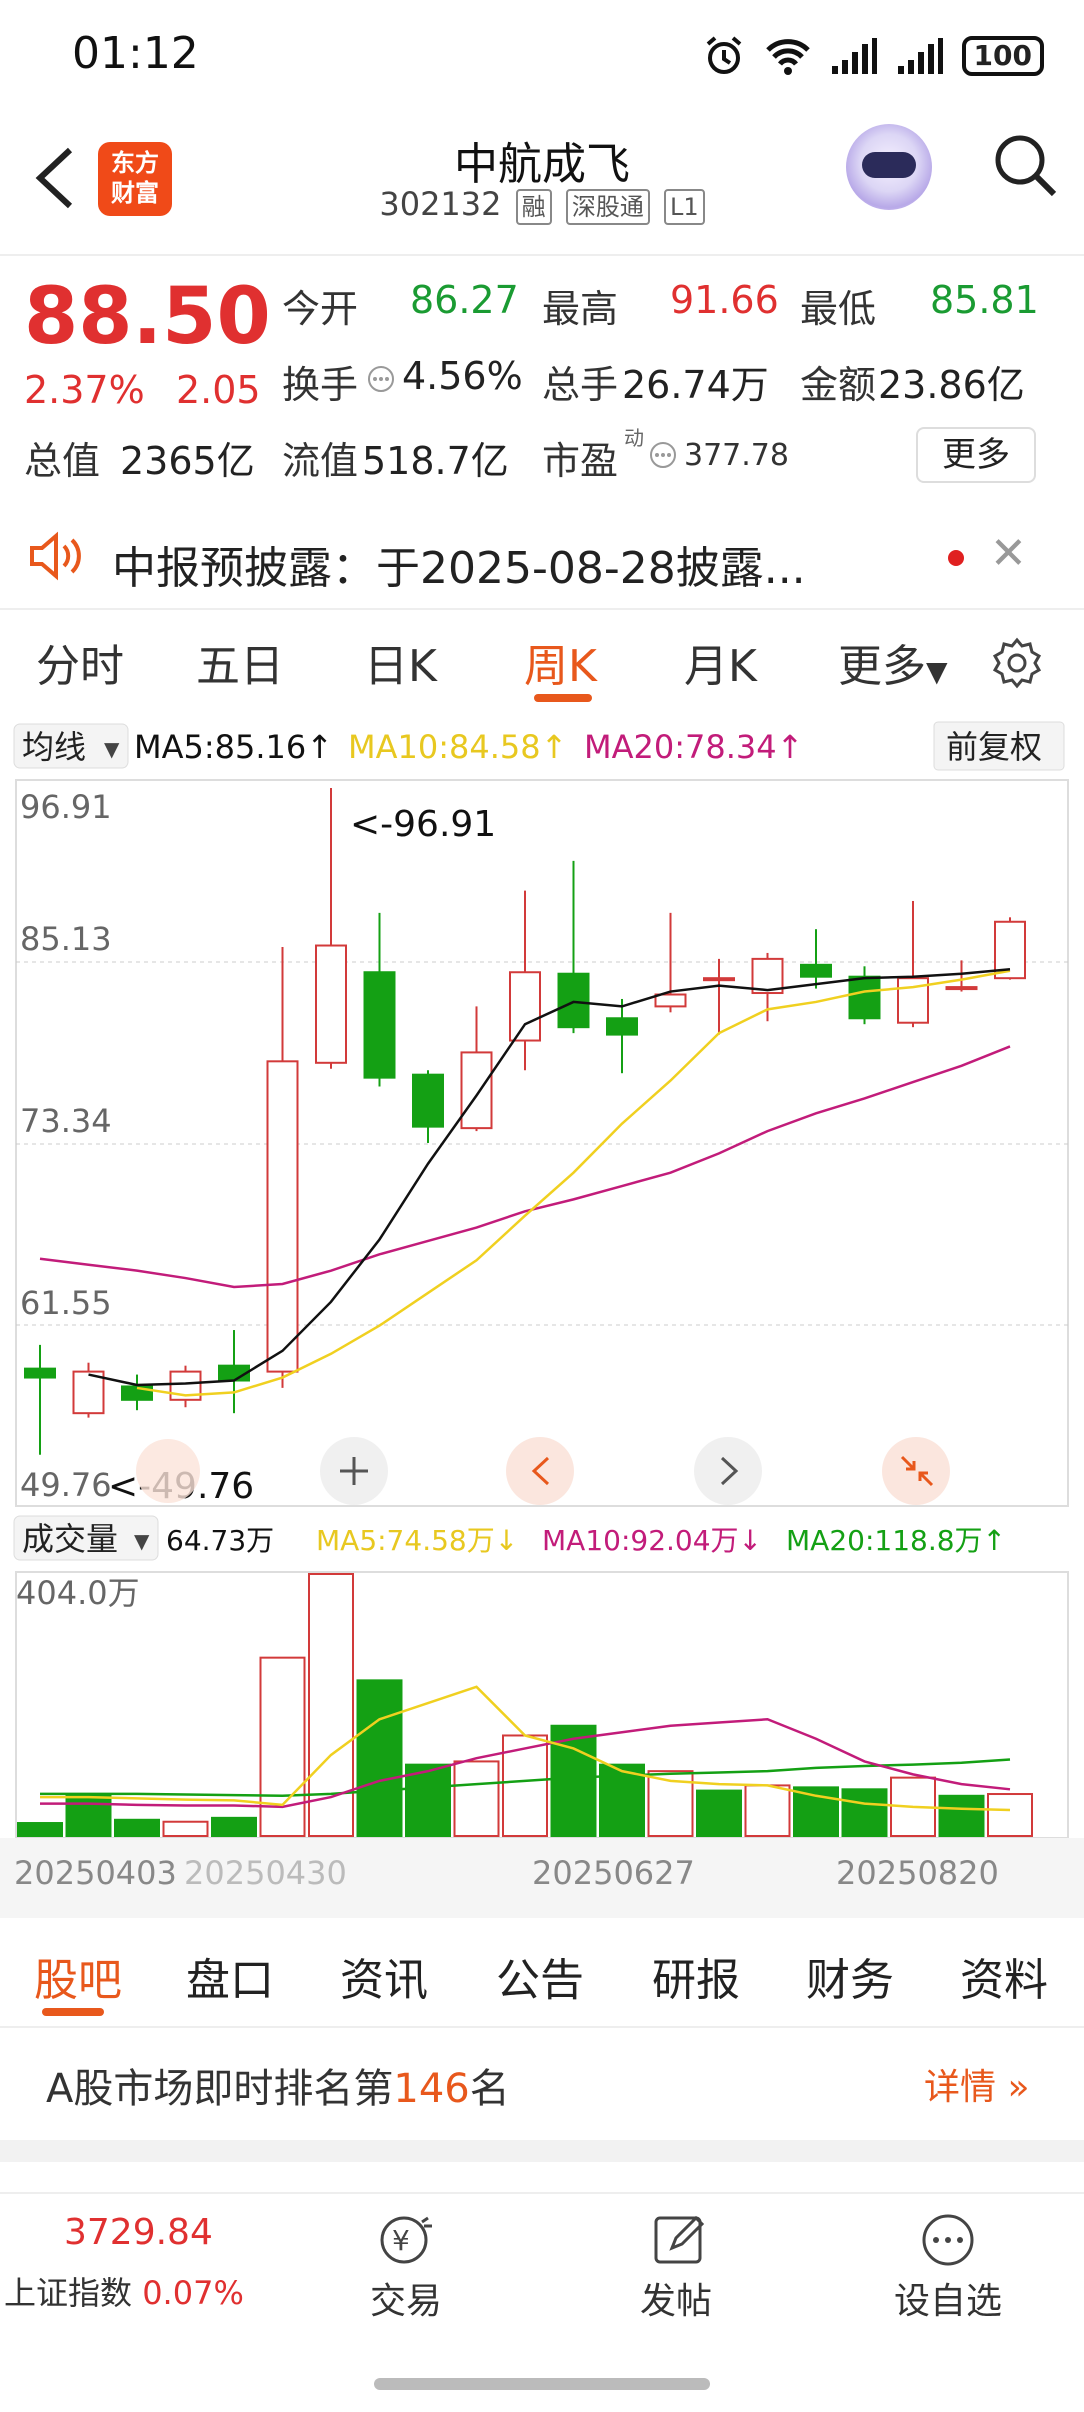  What do you see at coordinates (138, 2232) in the screenshot?
I see `index-value: 3729.84` at bounding box center [138, 2232].